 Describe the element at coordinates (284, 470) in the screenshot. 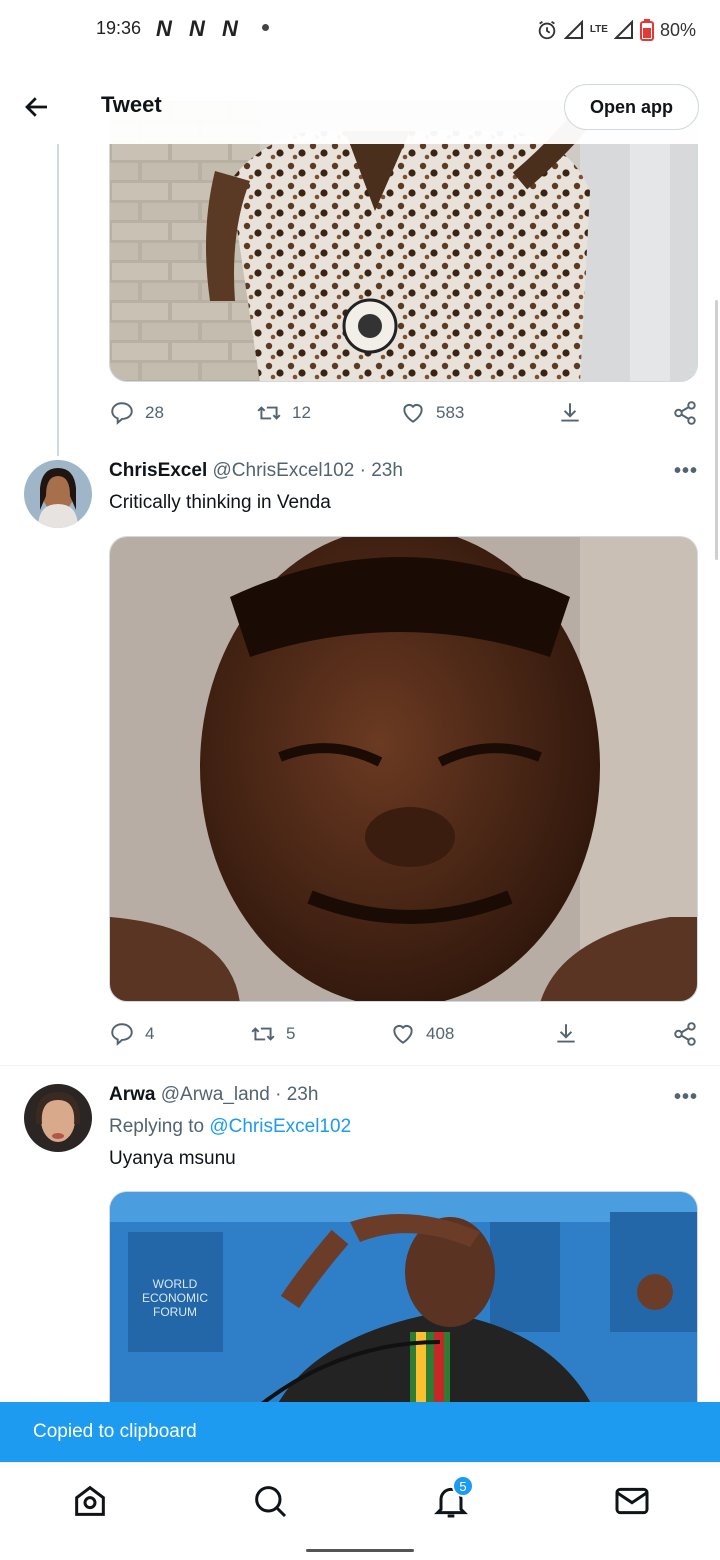

I see `user-handle: @ChrisExcel102` at that location.